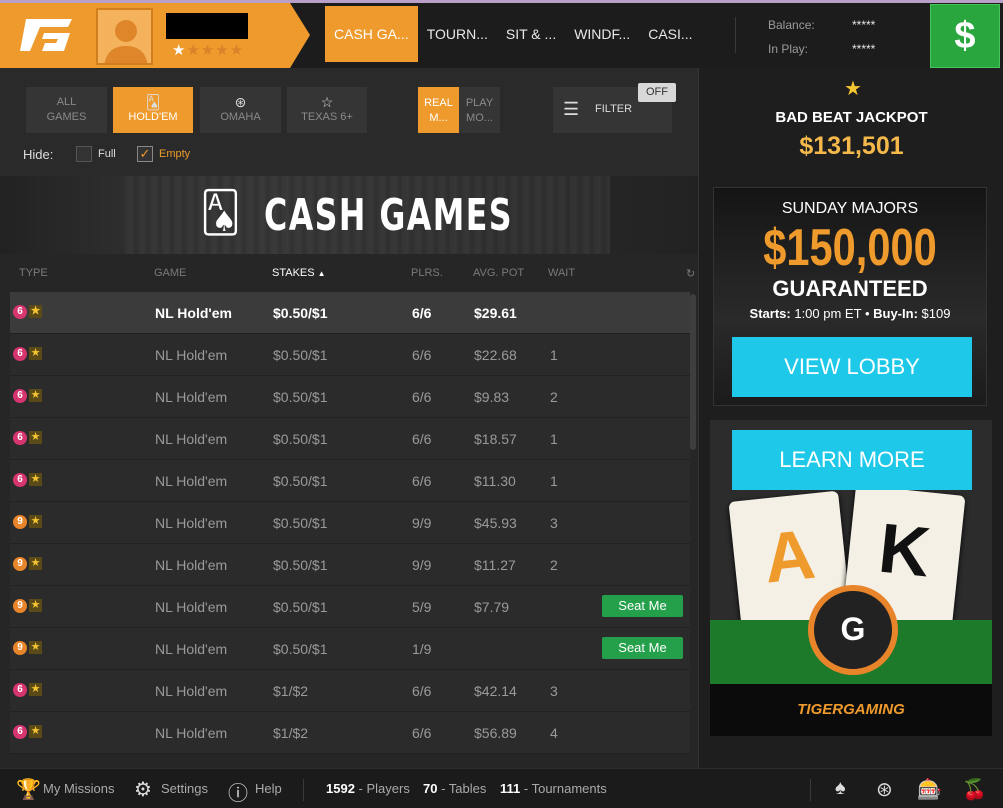 The image size is (1003, 808). What do you see at coordinates (143, 789) in the screenshot?
I see `gear-icon: ⚙` at bounding box center [143, 789].